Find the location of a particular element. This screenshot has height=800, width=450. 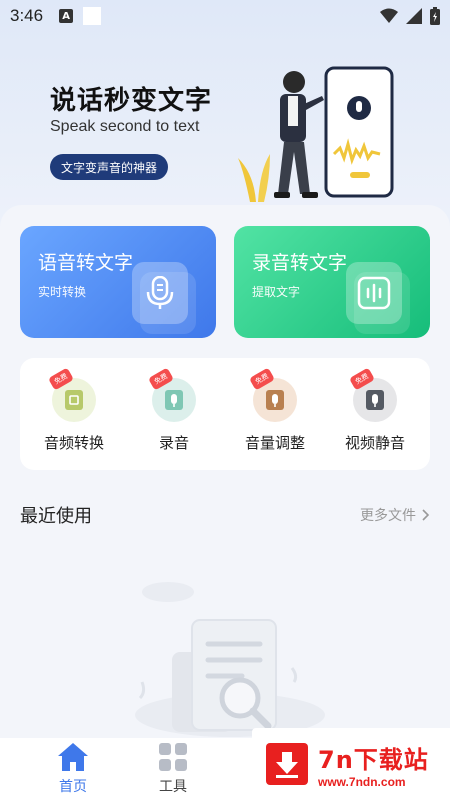

tool-audio-convert: 免费 音频转换 is located at coordinates (74, 410).